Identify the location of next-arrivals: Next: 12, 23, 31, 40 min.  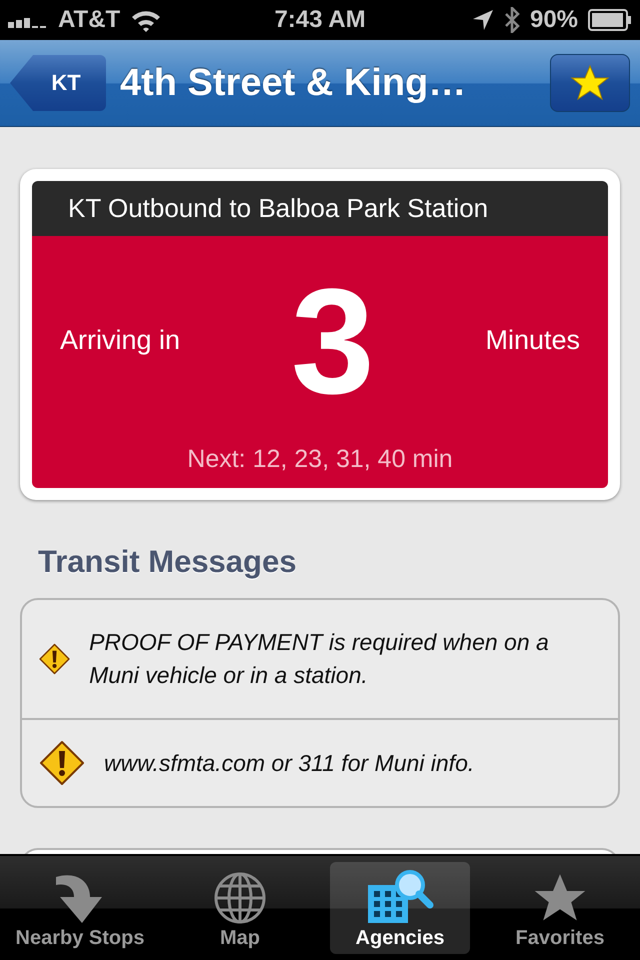
(320, 460).